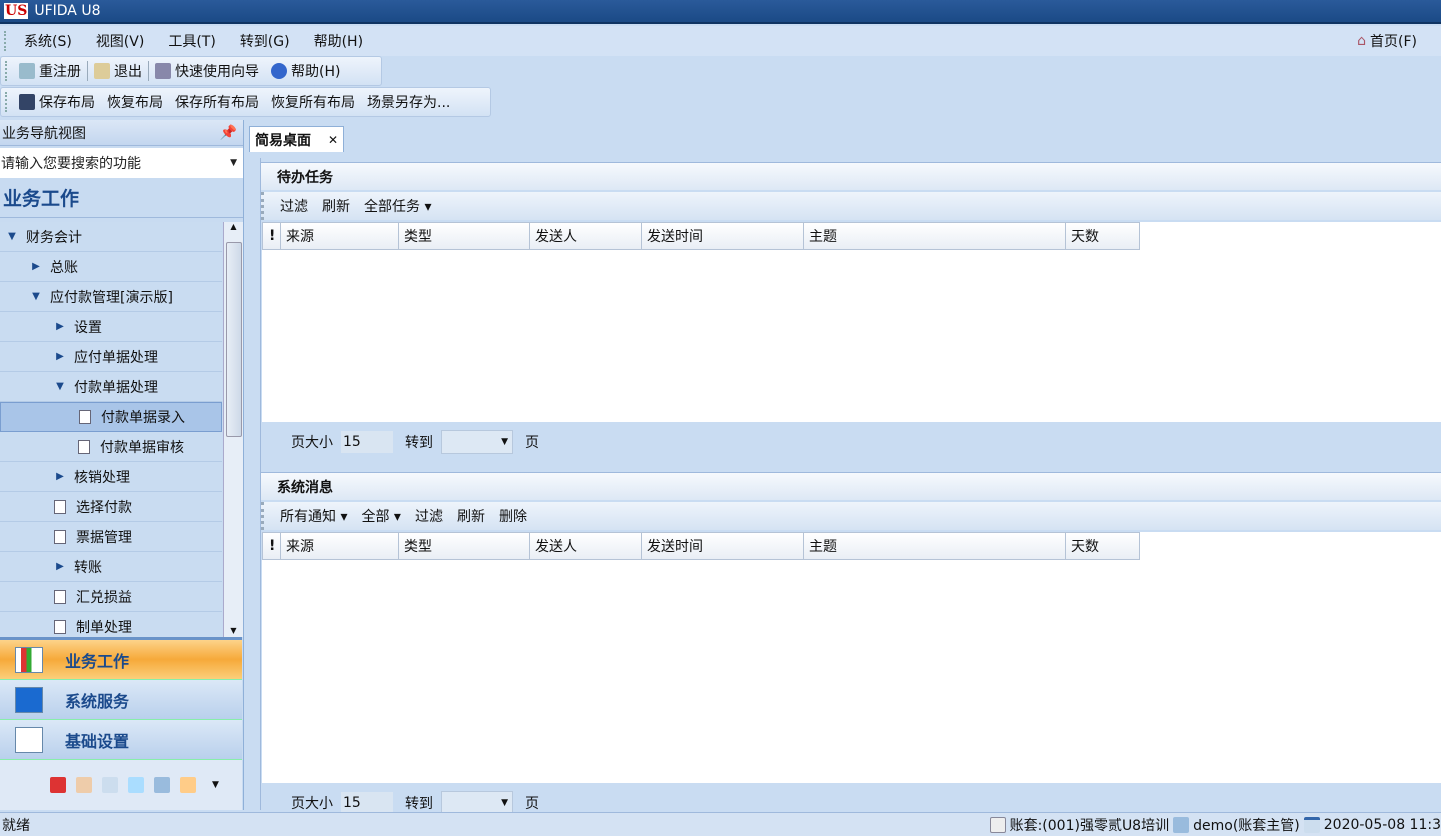  I want to click on red-module-icon, so click(58, 785).